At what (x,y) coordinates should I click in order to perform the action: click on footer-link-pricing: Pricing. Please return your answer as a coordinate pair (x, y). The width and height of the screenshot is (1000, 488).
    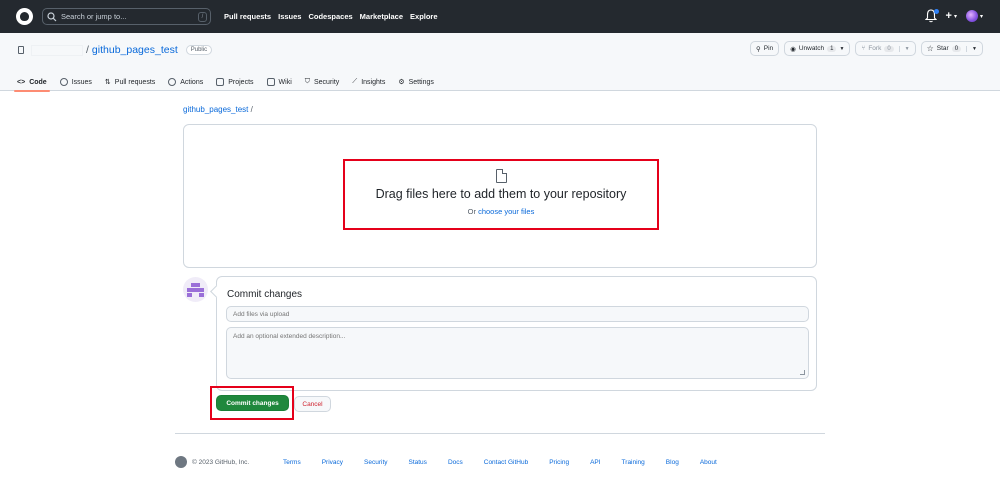
    Looking at the image, I should click on (559, 462).